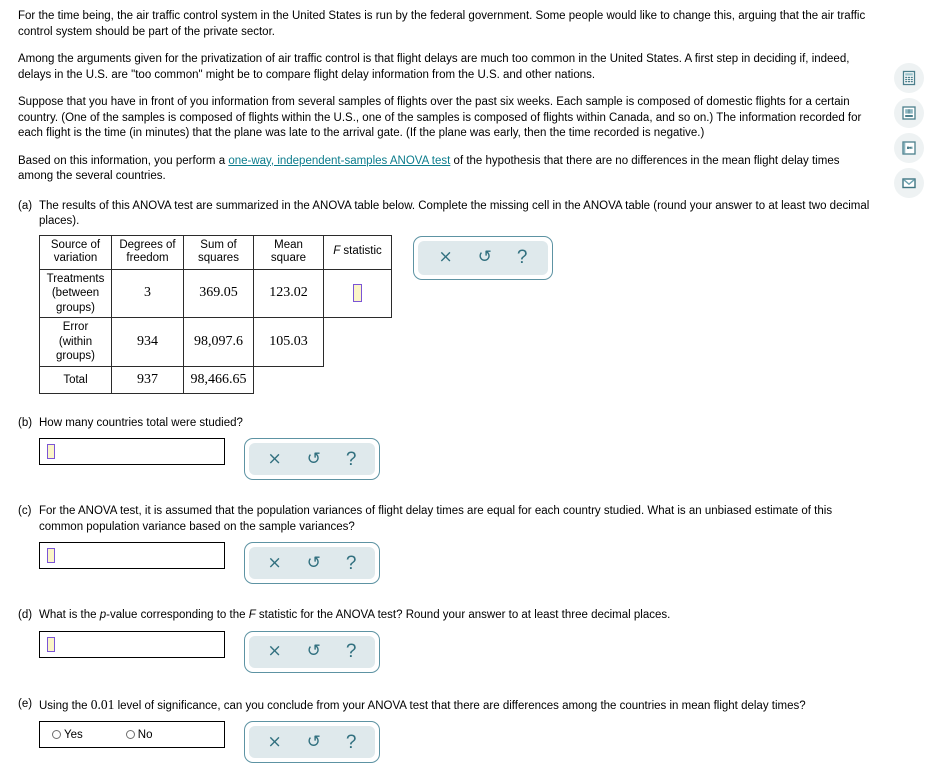 This screenshot has width=937, height=763. I want to click on part-b-label: (b), so click(28, 424).